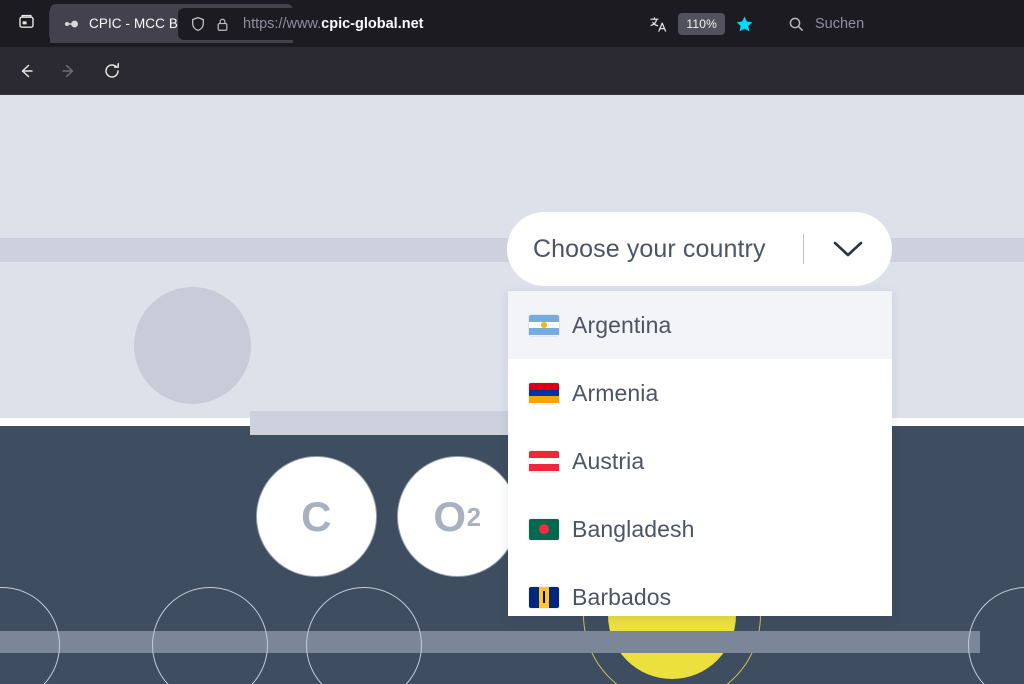 Image resolution: width=1024 pixels, height=684 pixels. I want to click on country-option-label: Armenia, so click(615, 392).